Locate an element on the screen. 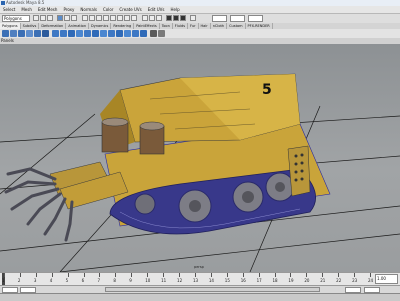  menu-edit-mesh: Edit Mesh is located at coordinates (48, 9).